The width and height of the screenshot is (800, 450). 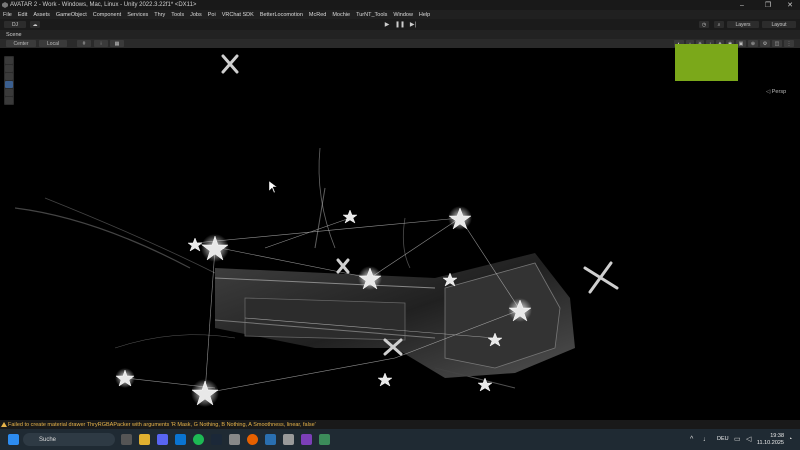 What do you see at coordinates (706, 62) in the screenshot?
I see `scene-gizmo-panel` at bounding box center [706, 62].